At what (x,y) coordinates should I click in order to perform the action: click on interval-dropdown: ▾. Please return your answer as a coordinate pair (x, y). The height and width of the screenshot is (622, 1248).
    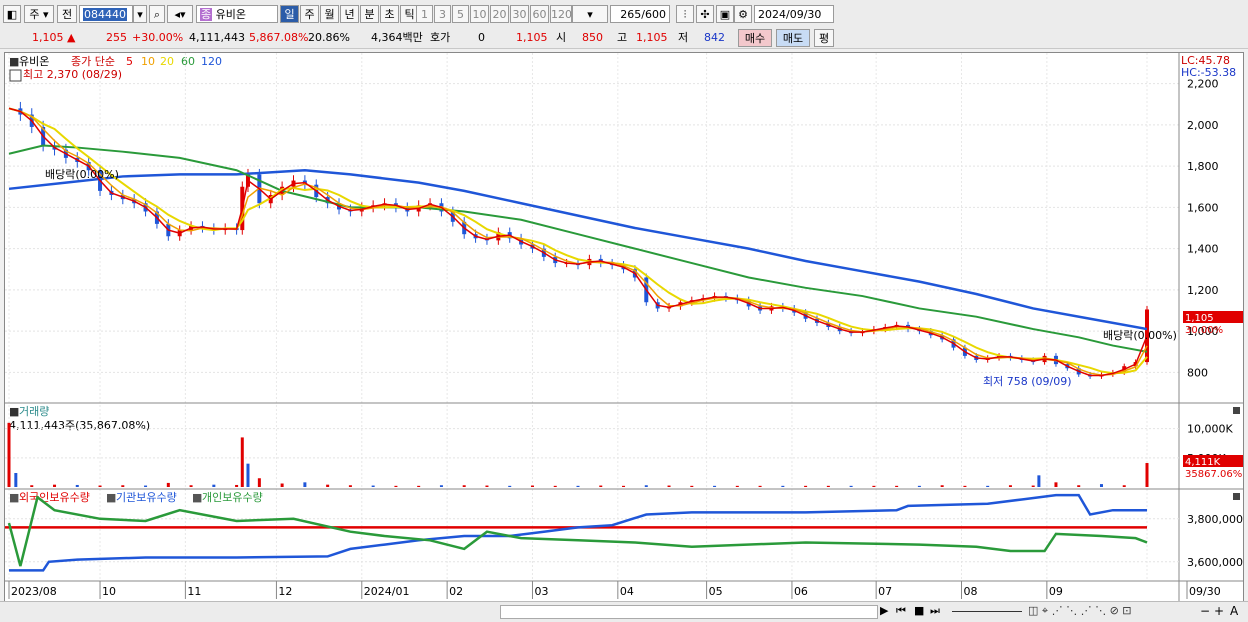
    Looking at the image, I should click on (590, 14).